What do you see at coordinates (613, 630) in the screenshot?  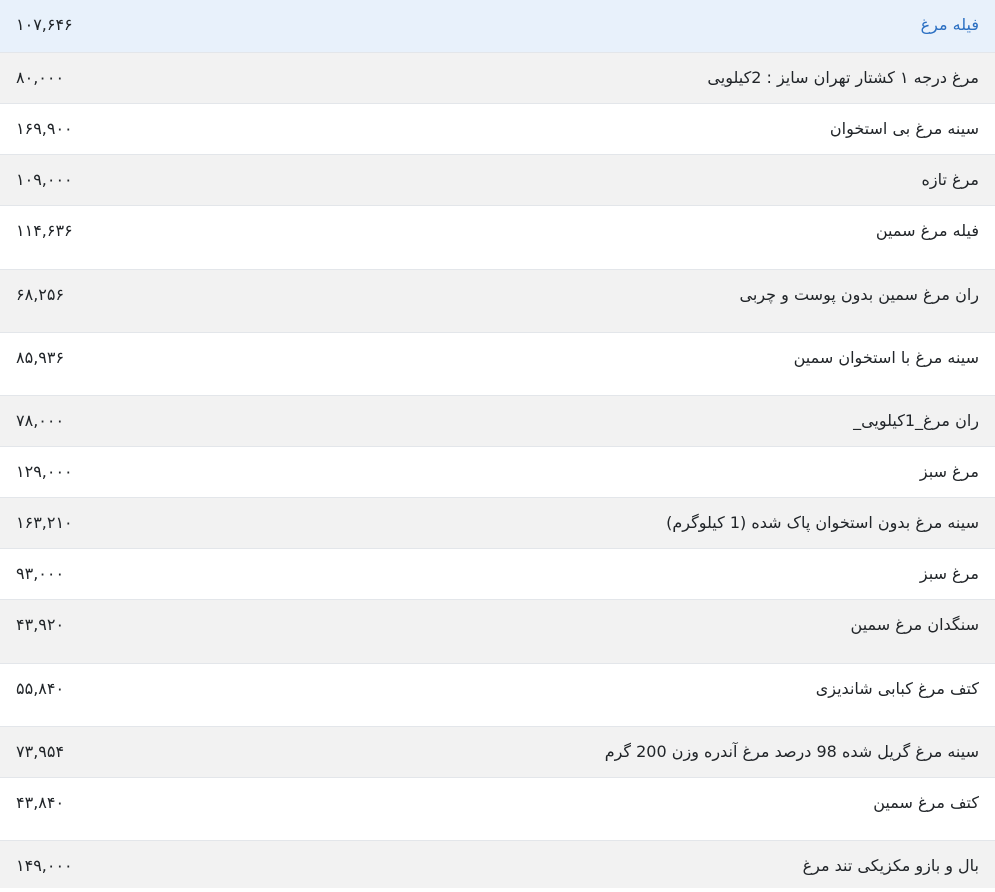 I see `product-name-link: سنگدان مرغ سمین` at bounding box center [613, 630].